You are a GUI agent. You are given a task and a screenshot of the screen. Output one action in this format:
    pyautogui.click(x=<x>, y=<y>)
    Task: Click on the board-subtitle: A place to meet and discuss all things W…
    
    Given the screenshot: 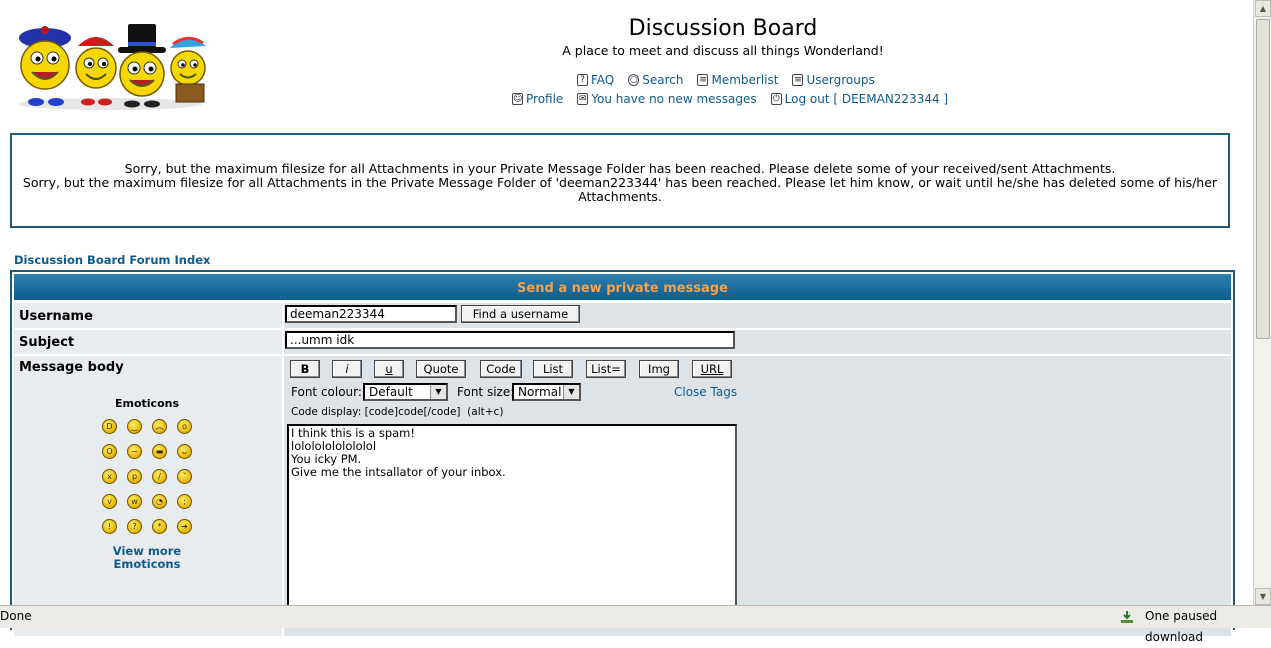 What is the action you would take?
    pyautogui.click(x=723, y=50)
    